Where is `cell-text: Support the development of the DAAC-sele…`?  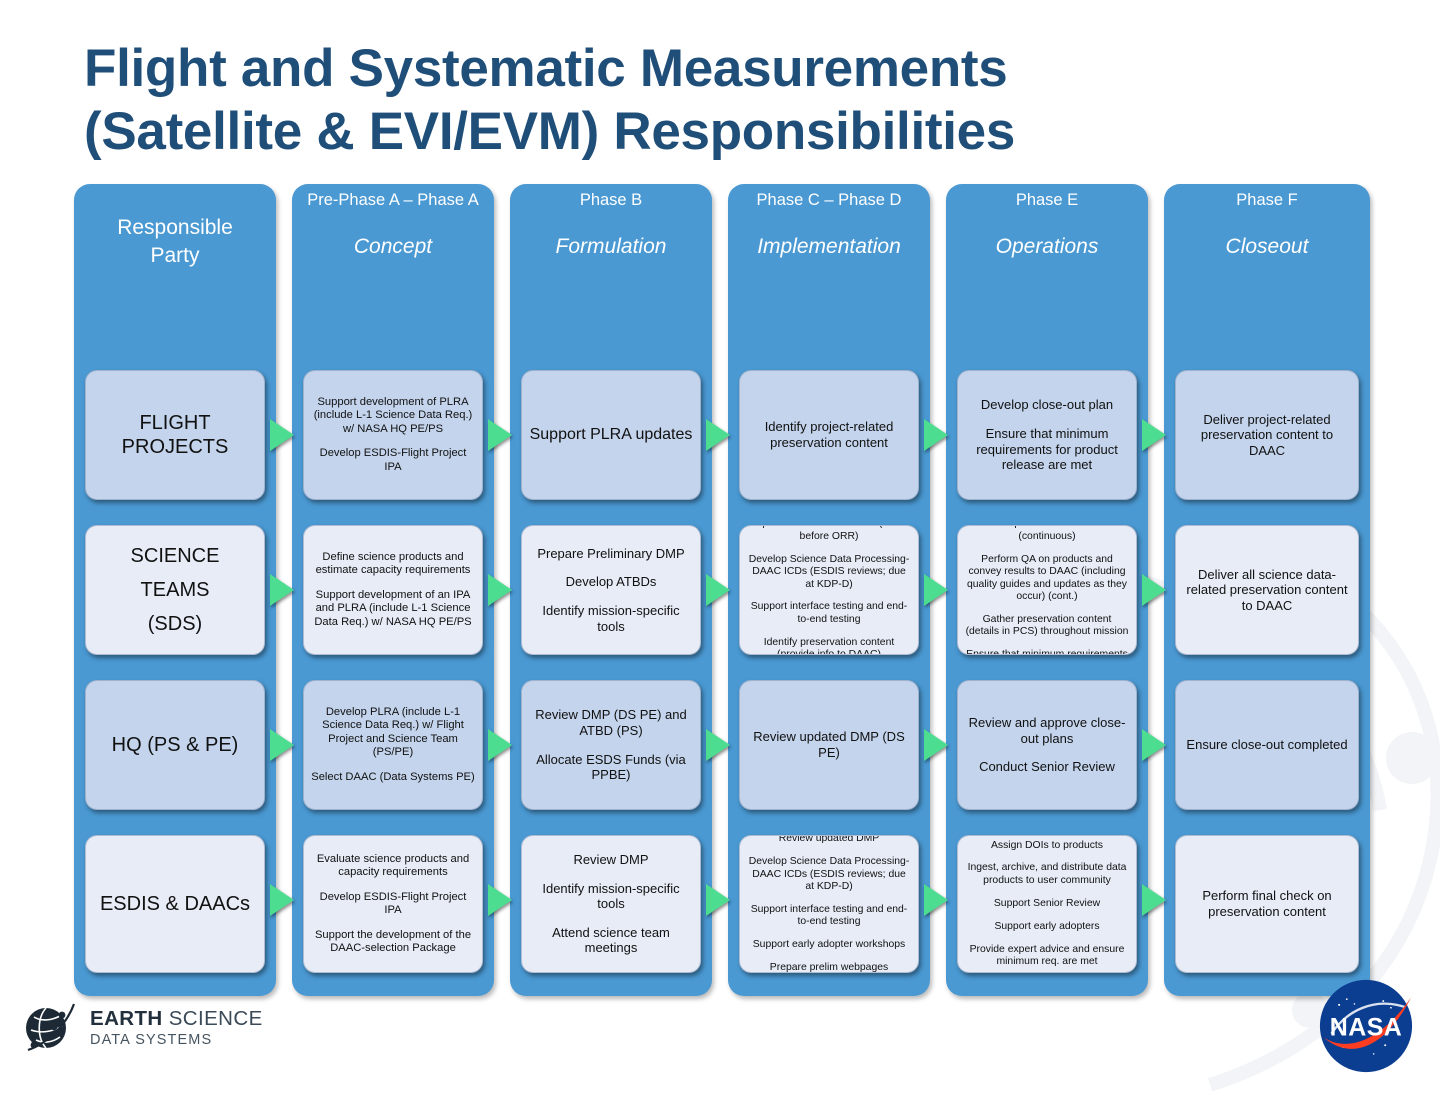 cell-text: Support the development of the DAAC-sele… is located at coordinates (393, 941).